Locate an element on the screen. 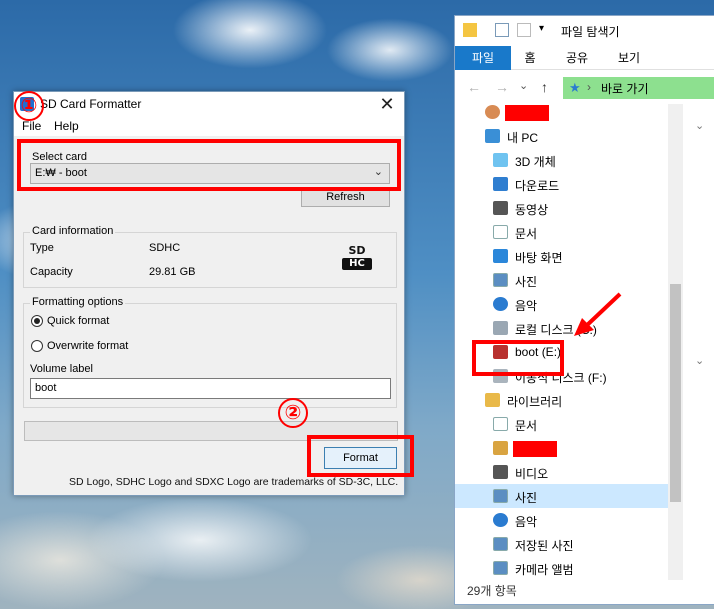  quick-format-option: Quick format is located at coordinates (70, 321).